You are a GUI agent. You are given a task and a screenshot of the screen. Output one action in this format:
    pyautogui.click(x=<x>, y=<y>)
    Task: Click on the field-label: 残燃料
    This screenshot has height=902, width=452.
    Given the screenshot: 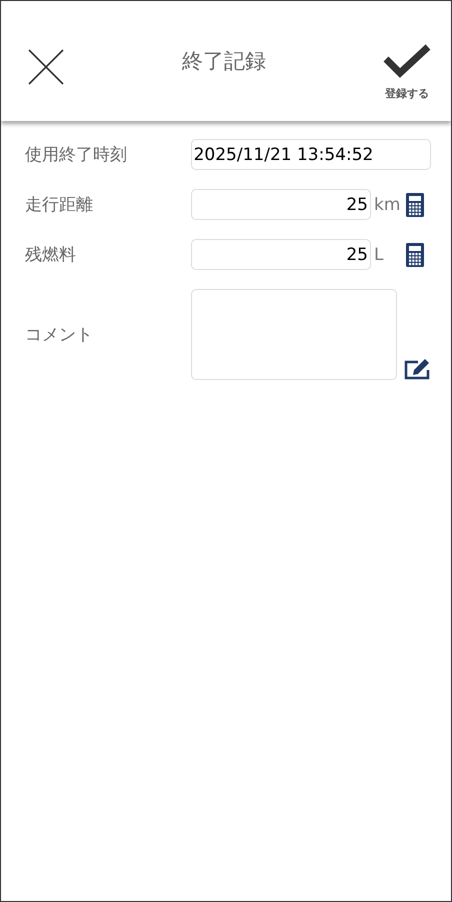 What is the action you would take?
    pyautogui.click(x=51, y=255)
    